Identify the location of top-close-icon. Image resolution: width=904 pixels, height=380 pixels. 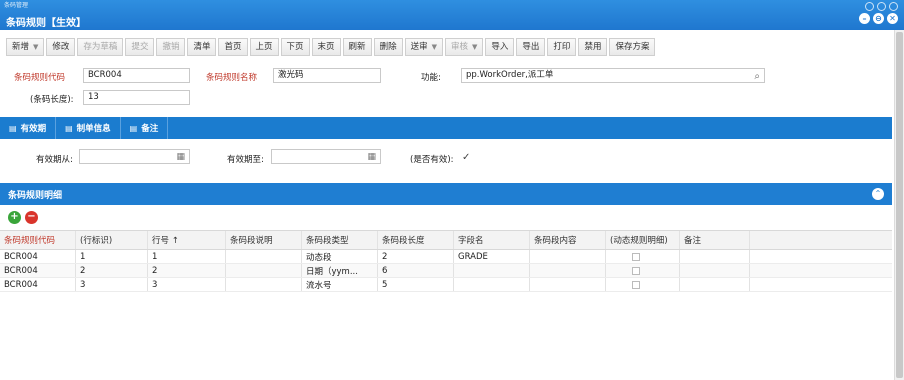
(893, 6).